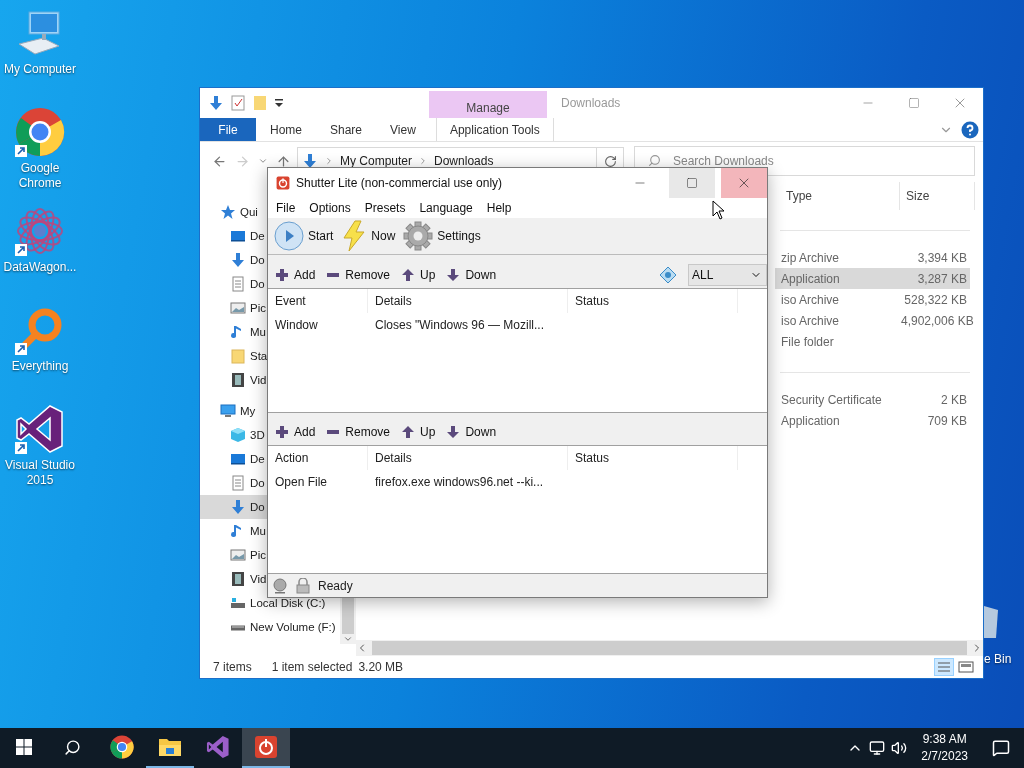 This screenshot has width=1024, height=768. I want to click on scroll-down-icon, so click(348, 639).